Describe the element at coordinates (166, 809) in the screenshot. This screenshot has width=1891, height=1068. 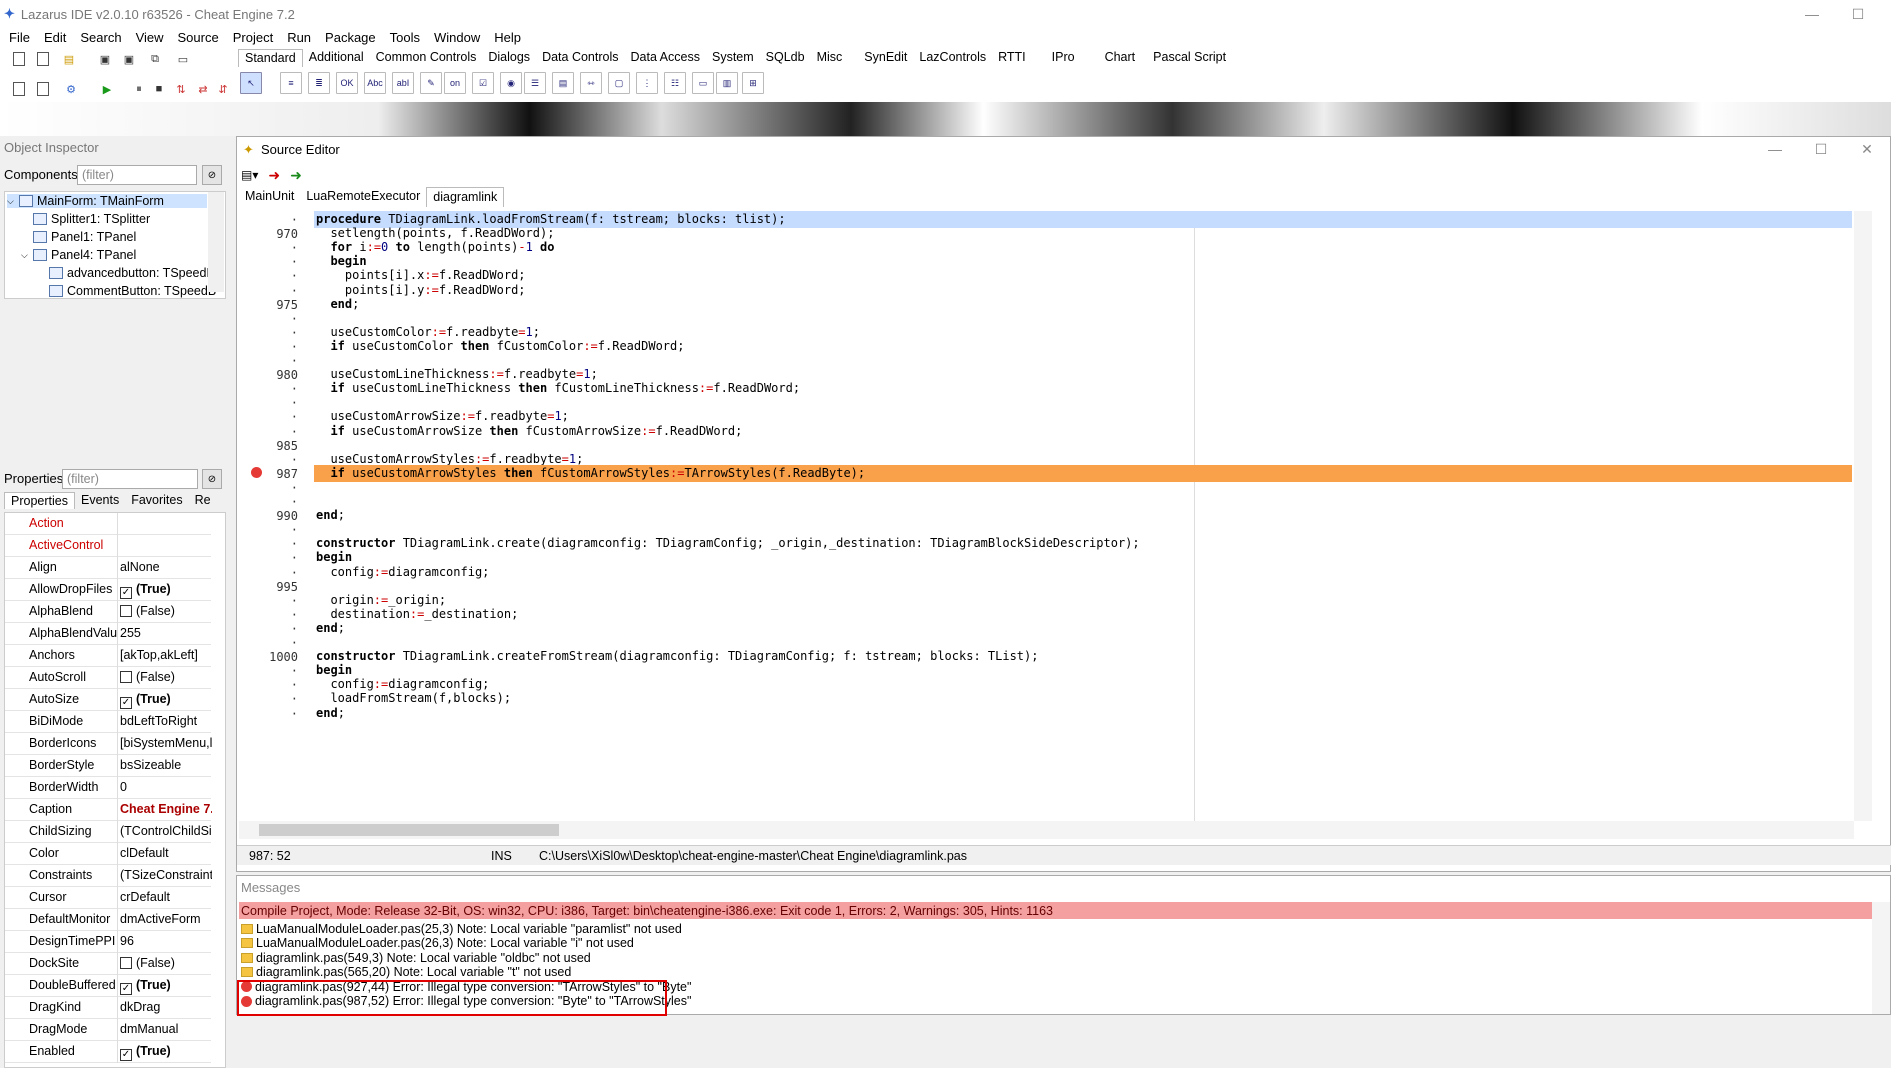
I see `property-value: Cheat Engine 7.2` at that location.